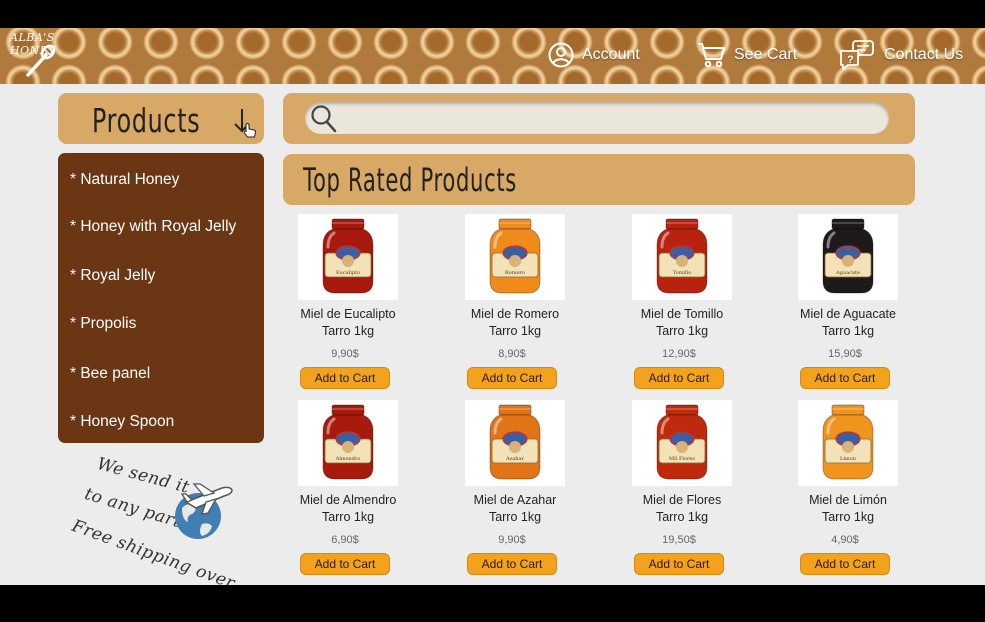 Image resolution: width=985 pixels, height=622 pixels. Describe the element at coordinates (41, 60) in the screenshot. I see `honey-dipper-icon` at that location.